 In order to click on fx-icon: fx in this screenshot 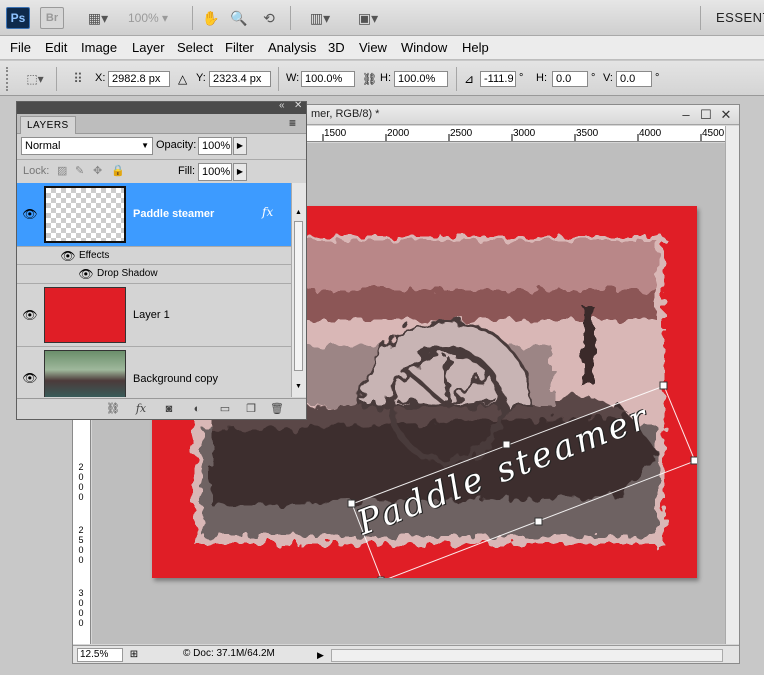, I will do `click(267, 212)`.